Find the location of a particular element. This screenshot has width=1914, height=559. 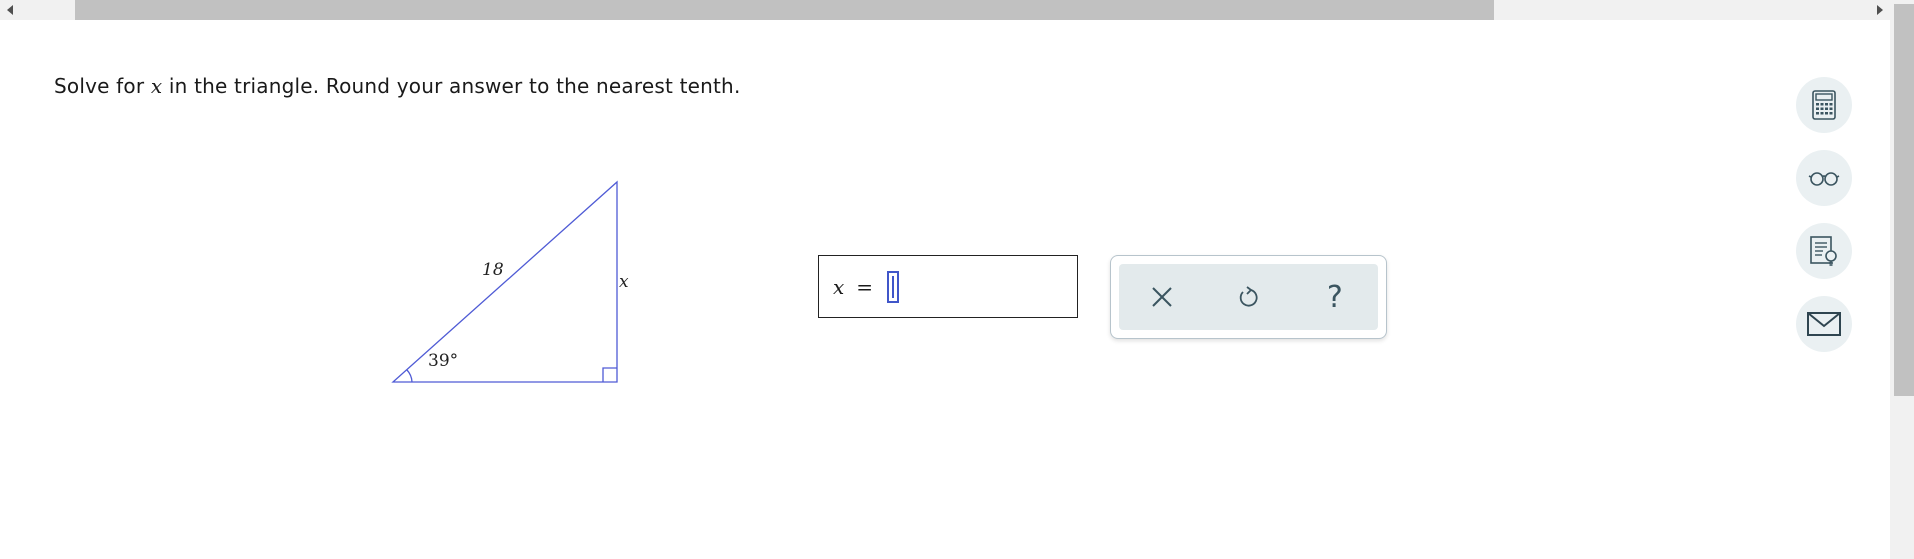

textbook-icon is located at coordinates (1823, 251).